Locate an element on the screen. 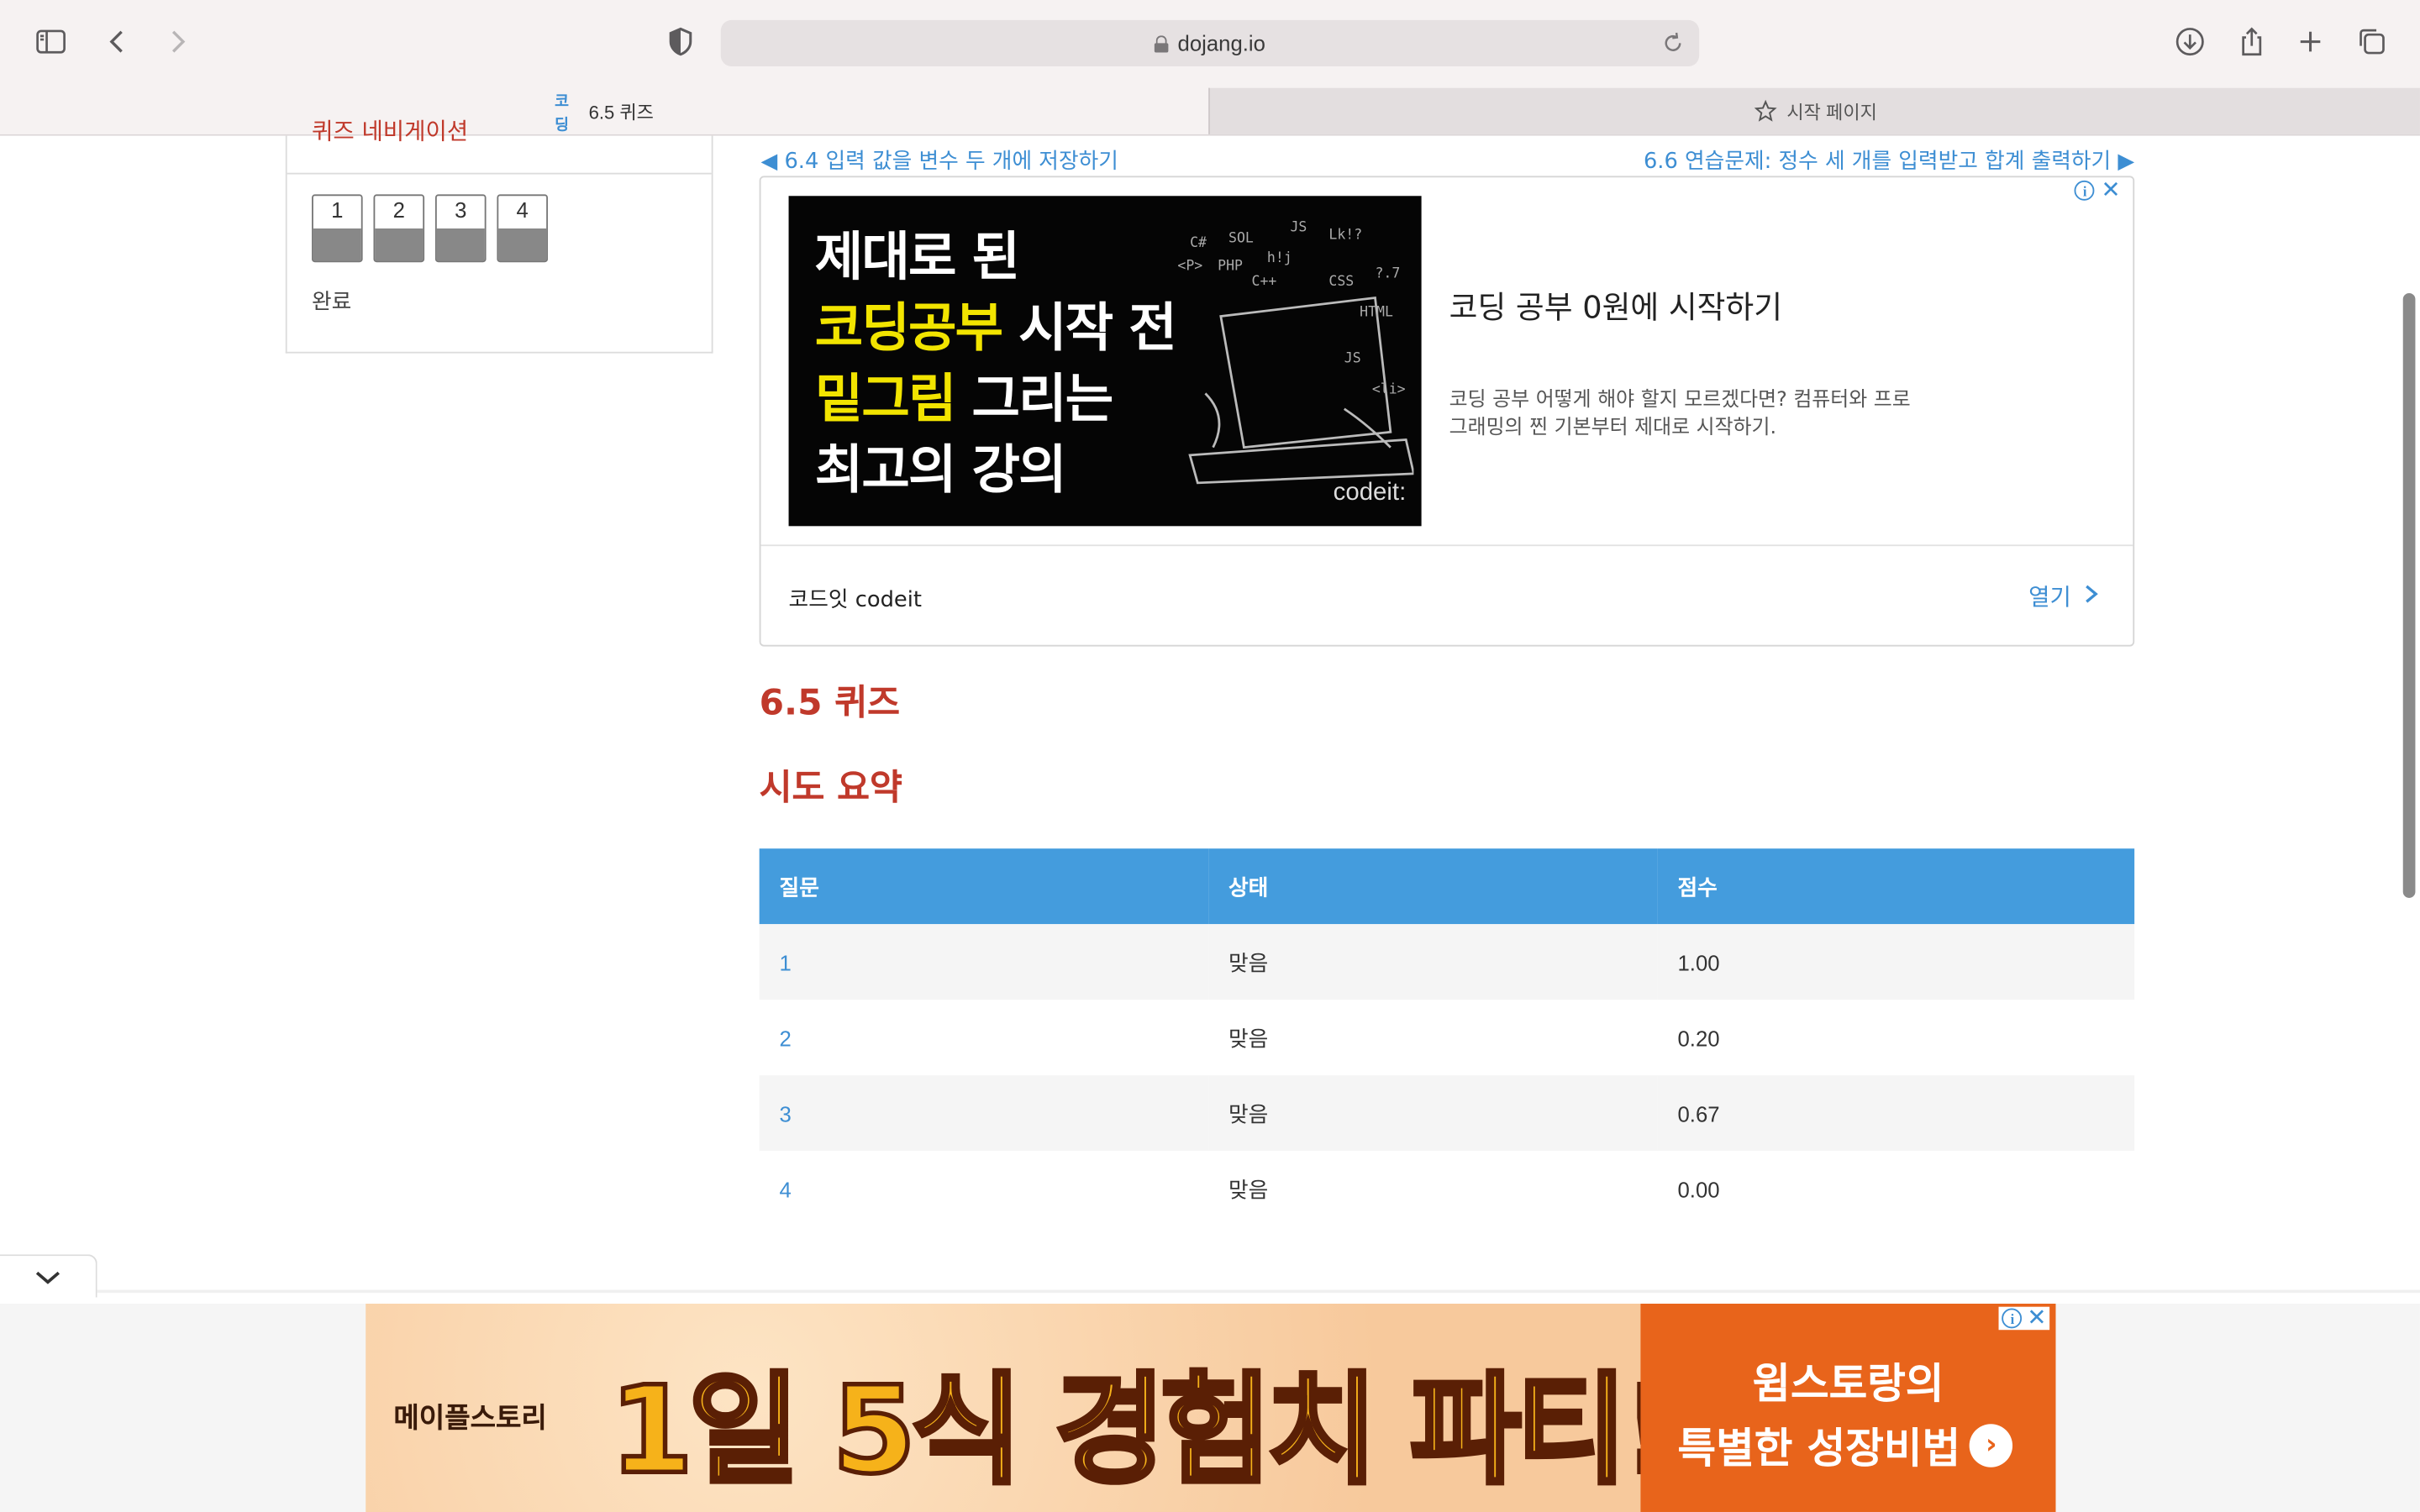  chevron-right-icon is located at coordinates (2091, 596).